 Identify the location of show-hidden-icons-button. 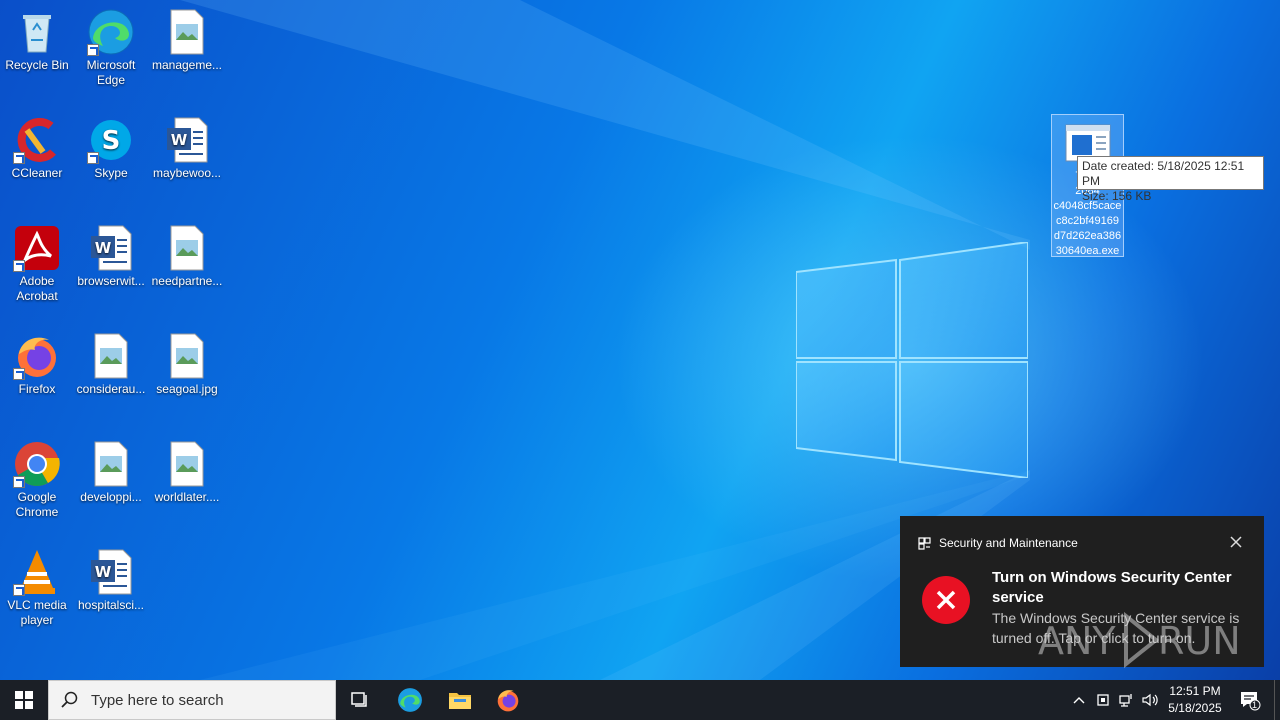
(1079, 700).